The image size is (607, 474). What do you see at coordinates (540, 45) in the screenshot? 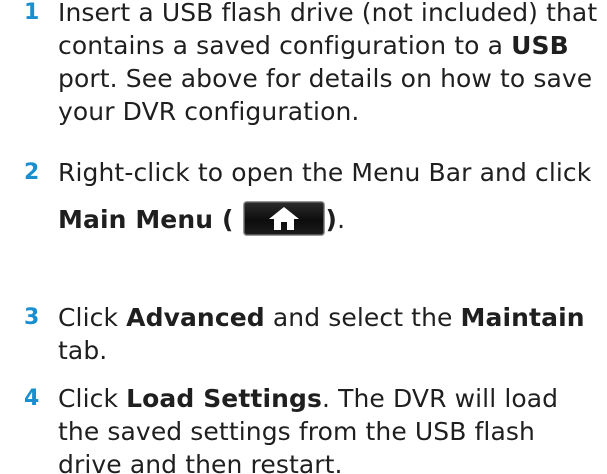
I see `usb-emphasis: USB` at bounding box center [540, 45].